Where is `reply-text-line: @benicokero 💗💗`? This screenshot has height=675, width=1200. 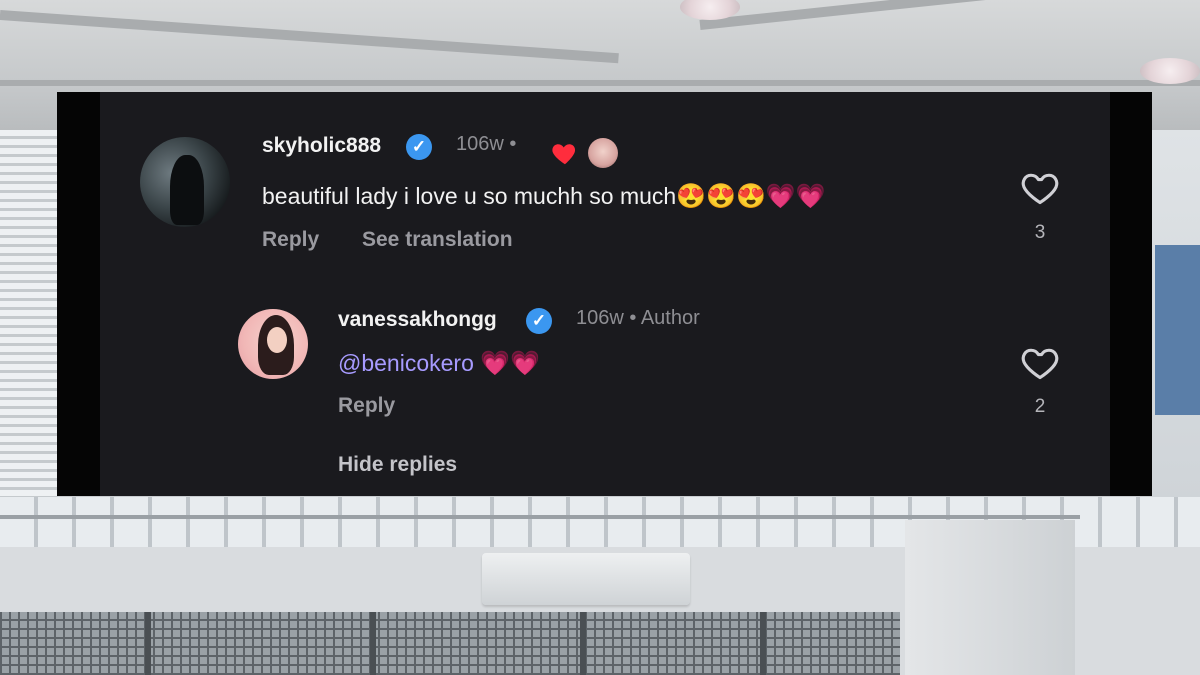
reply-text-line: @benicokero 💗💗 is located at coordinates (439, 363).